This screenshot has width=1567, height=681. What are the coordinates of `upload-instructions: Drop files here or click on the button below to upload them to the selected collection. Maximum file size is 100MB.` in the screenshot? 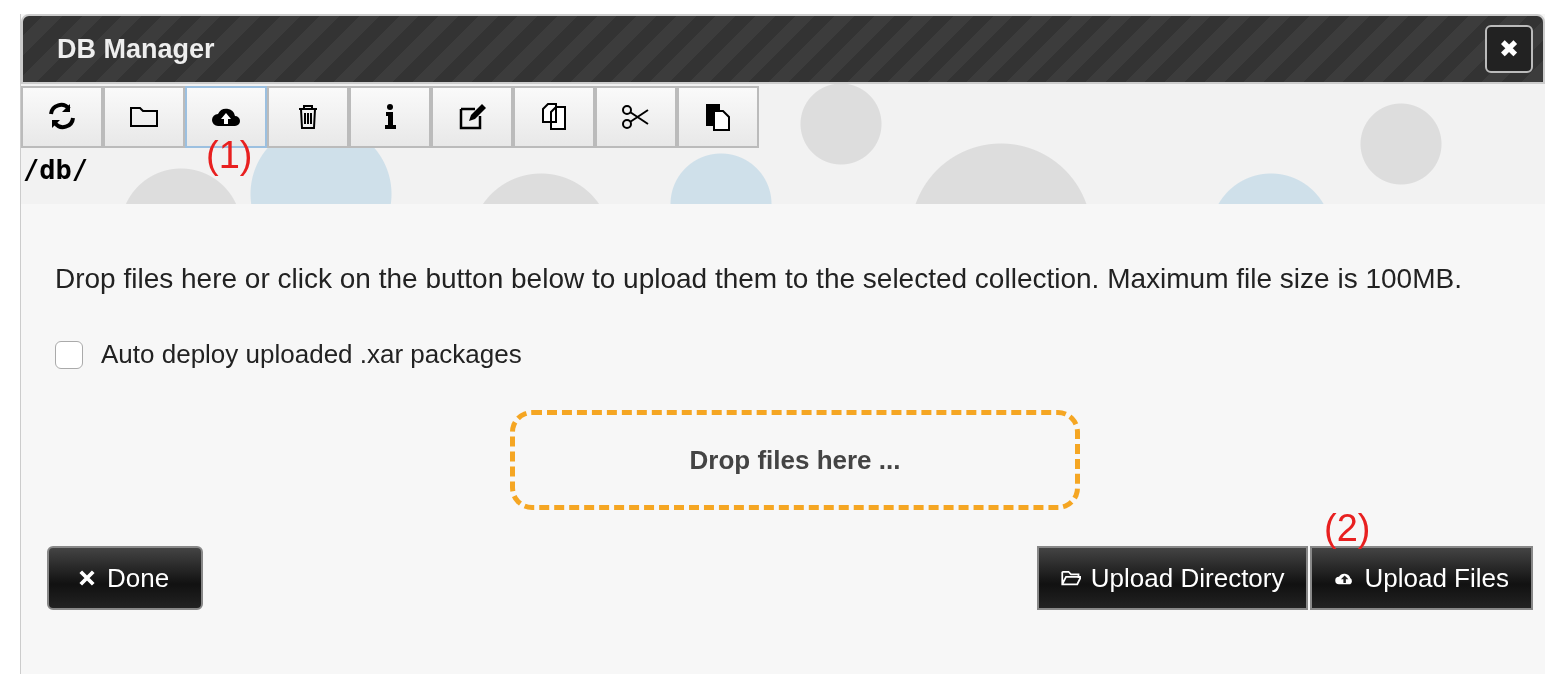 It's located at (759, 279).